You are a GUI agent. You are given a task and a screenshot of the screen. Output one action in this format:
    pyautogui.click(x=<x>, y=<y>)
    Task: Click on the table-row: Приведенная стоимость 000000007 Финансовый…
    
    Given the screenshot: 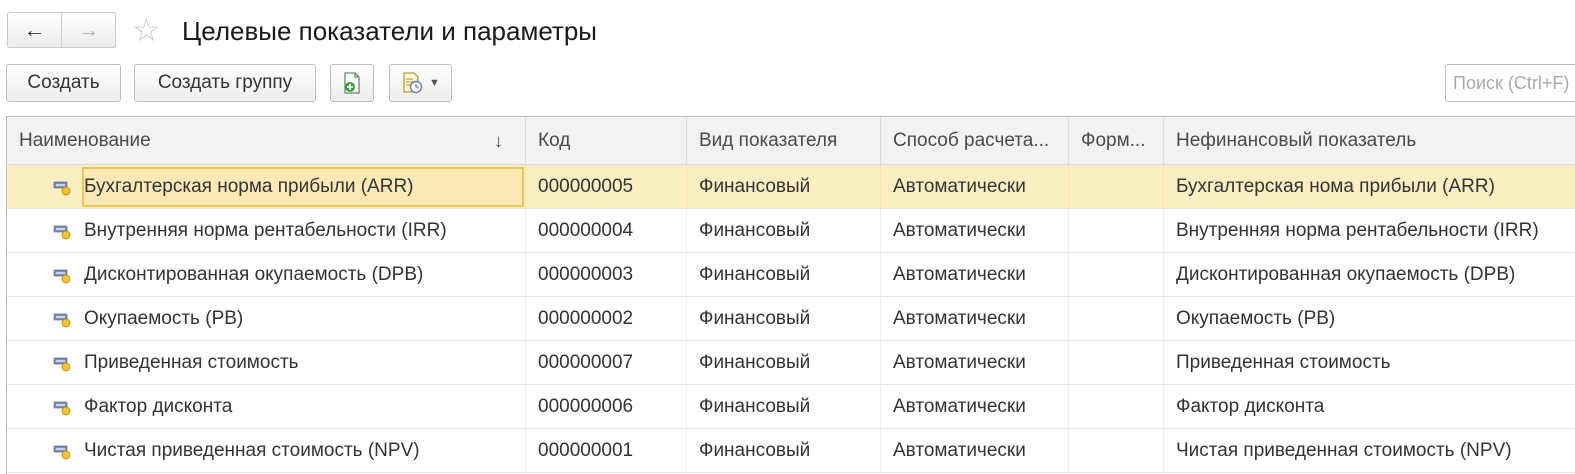 What is the action you would take?
    pyautogui.click(x=791, y=363)
    